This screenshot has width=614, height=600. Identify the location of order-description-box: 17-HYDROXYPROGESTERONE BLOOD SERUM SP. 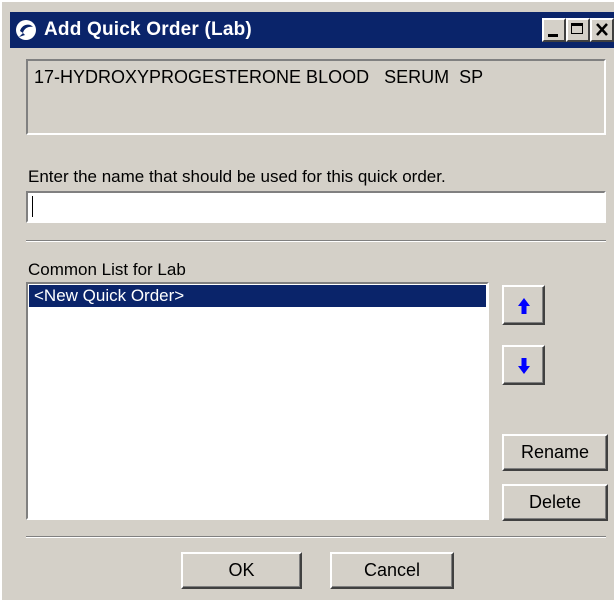
(316, 97).